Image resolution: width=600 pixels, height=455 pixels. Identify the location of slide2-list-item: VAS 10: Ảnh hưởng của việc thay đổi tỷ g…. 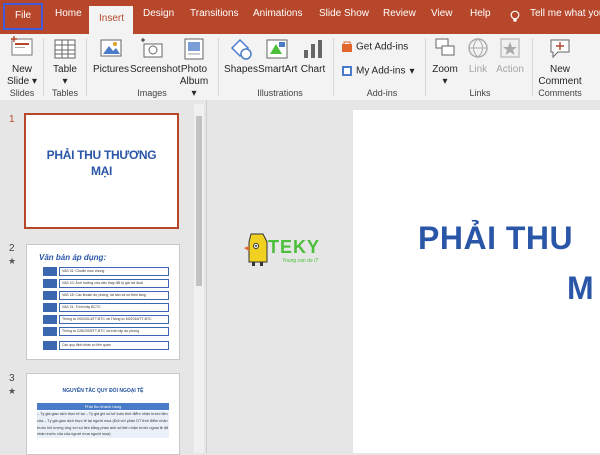
(108, 283).